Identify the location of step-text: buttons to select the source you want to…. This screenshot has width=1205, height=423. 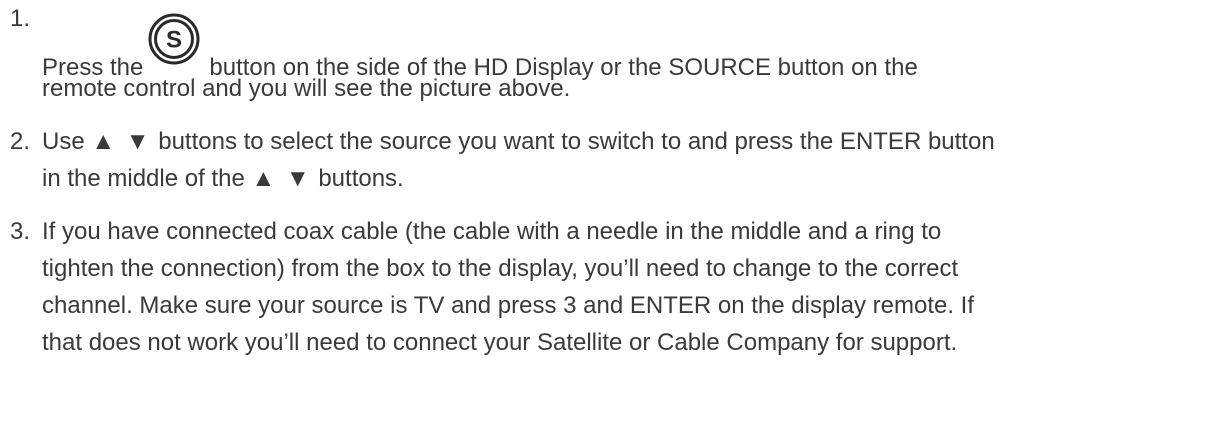
(576, 141).